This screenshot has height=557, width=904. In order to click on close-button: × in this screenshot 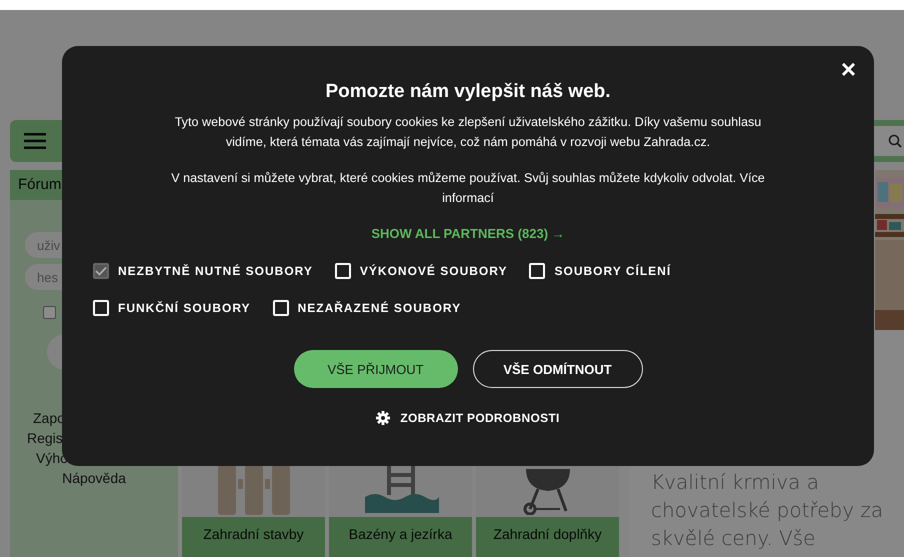, I will do `click(848, 69)`.